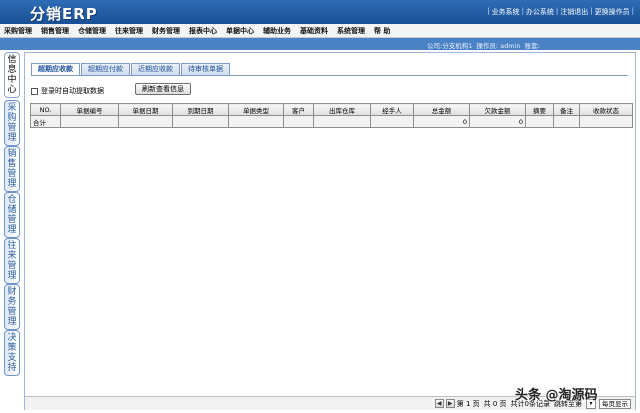 The width and height of the screenshot is (640, 413). I want to click on menu-basic-data: 基础资料, so click(314, 31).